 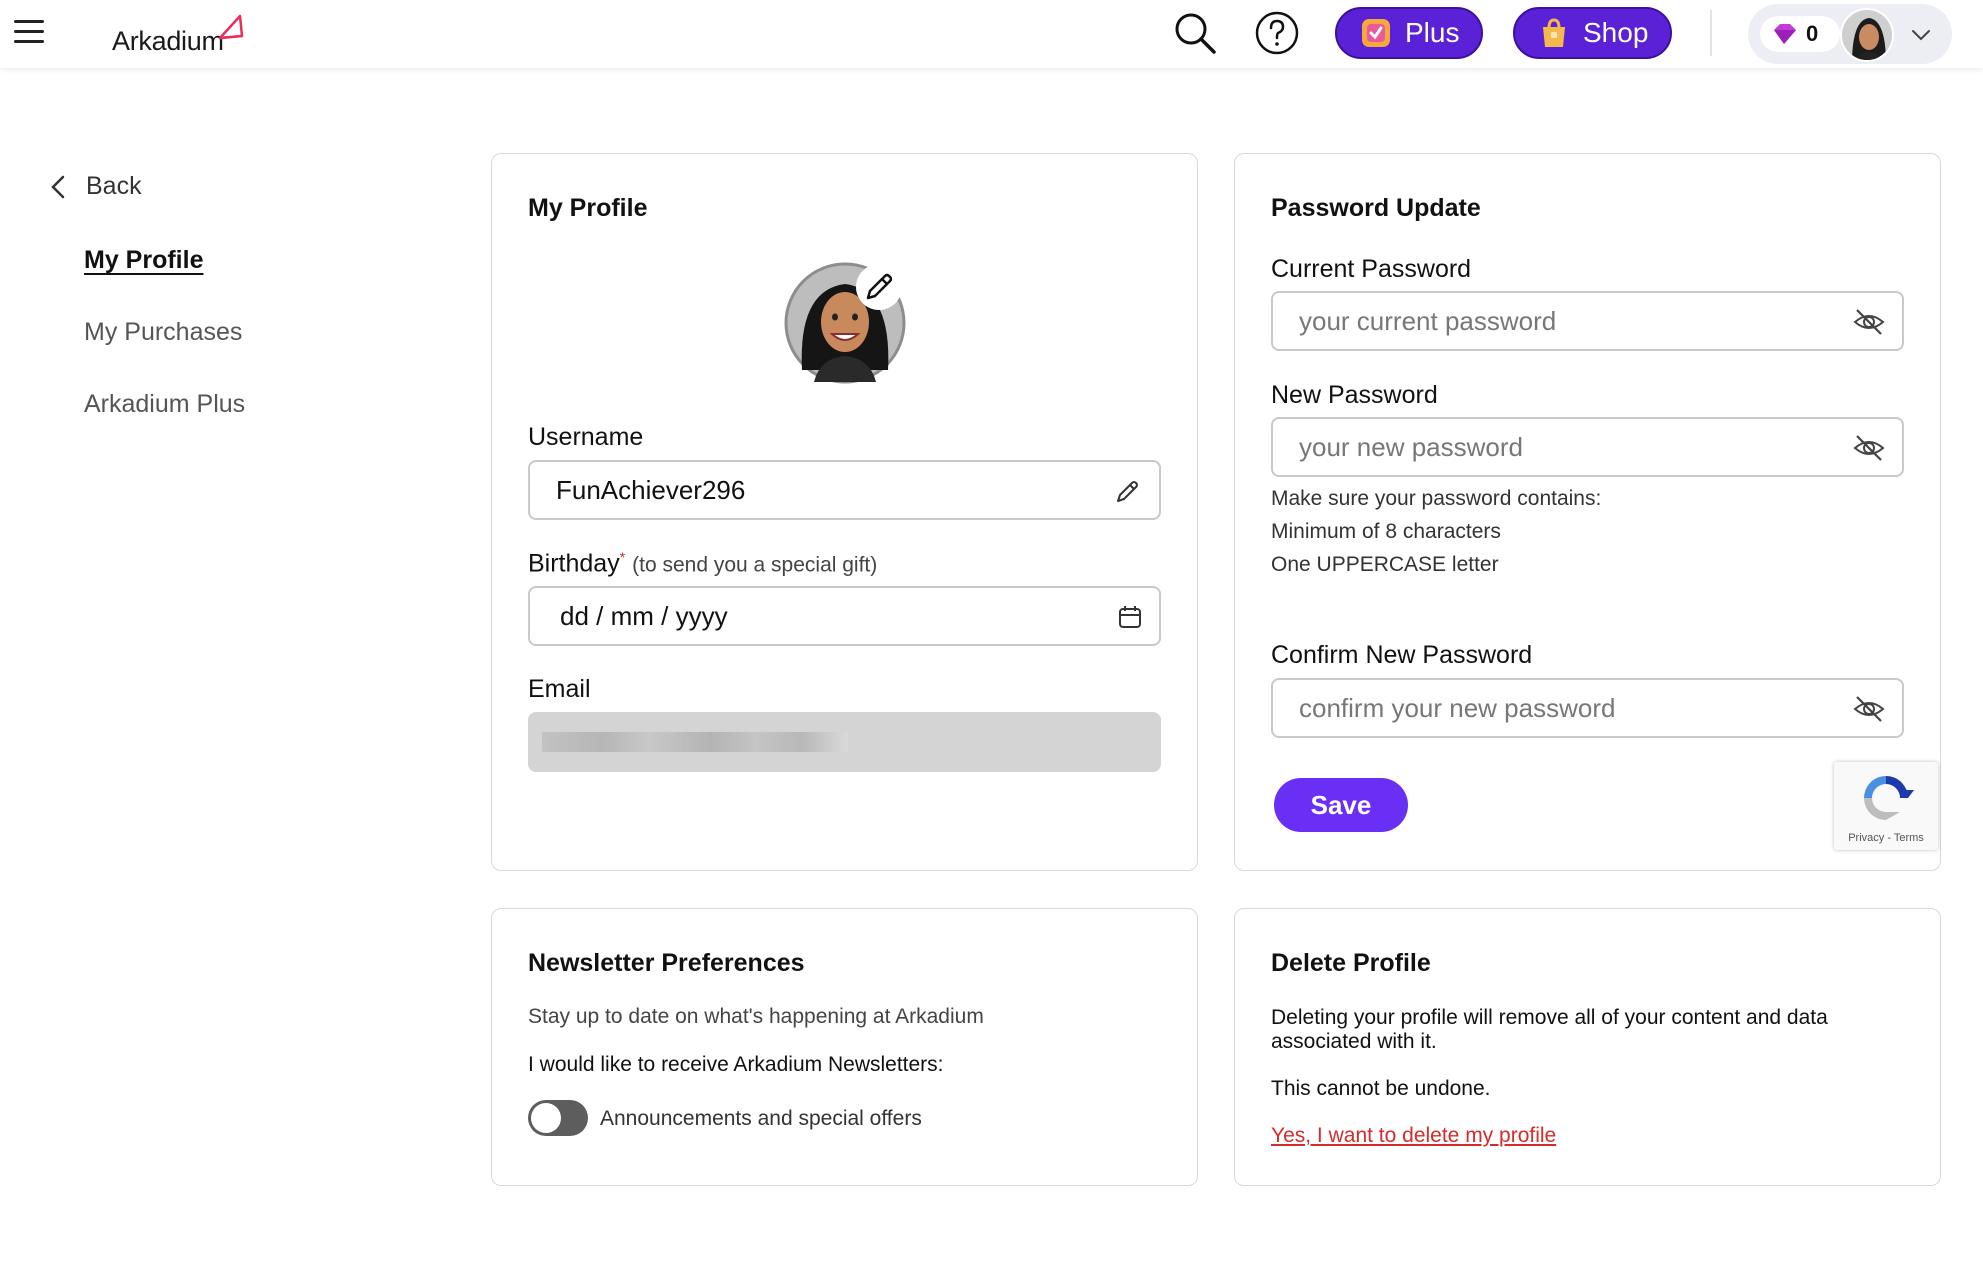 I want to click on logo-text: Arkadium, so click(x=168, y=41).